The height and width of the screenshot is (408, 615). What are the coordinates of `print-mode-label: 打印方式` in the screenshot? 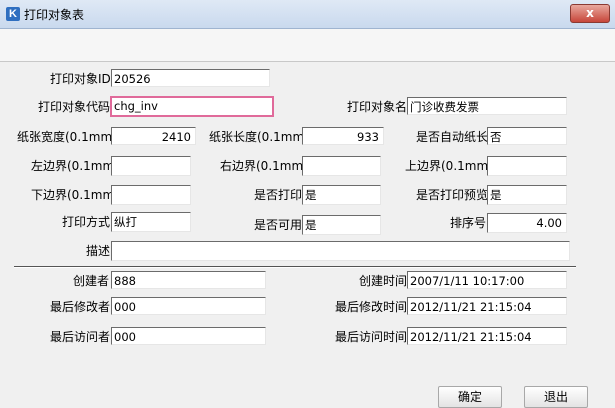 It's located at (86, 222).